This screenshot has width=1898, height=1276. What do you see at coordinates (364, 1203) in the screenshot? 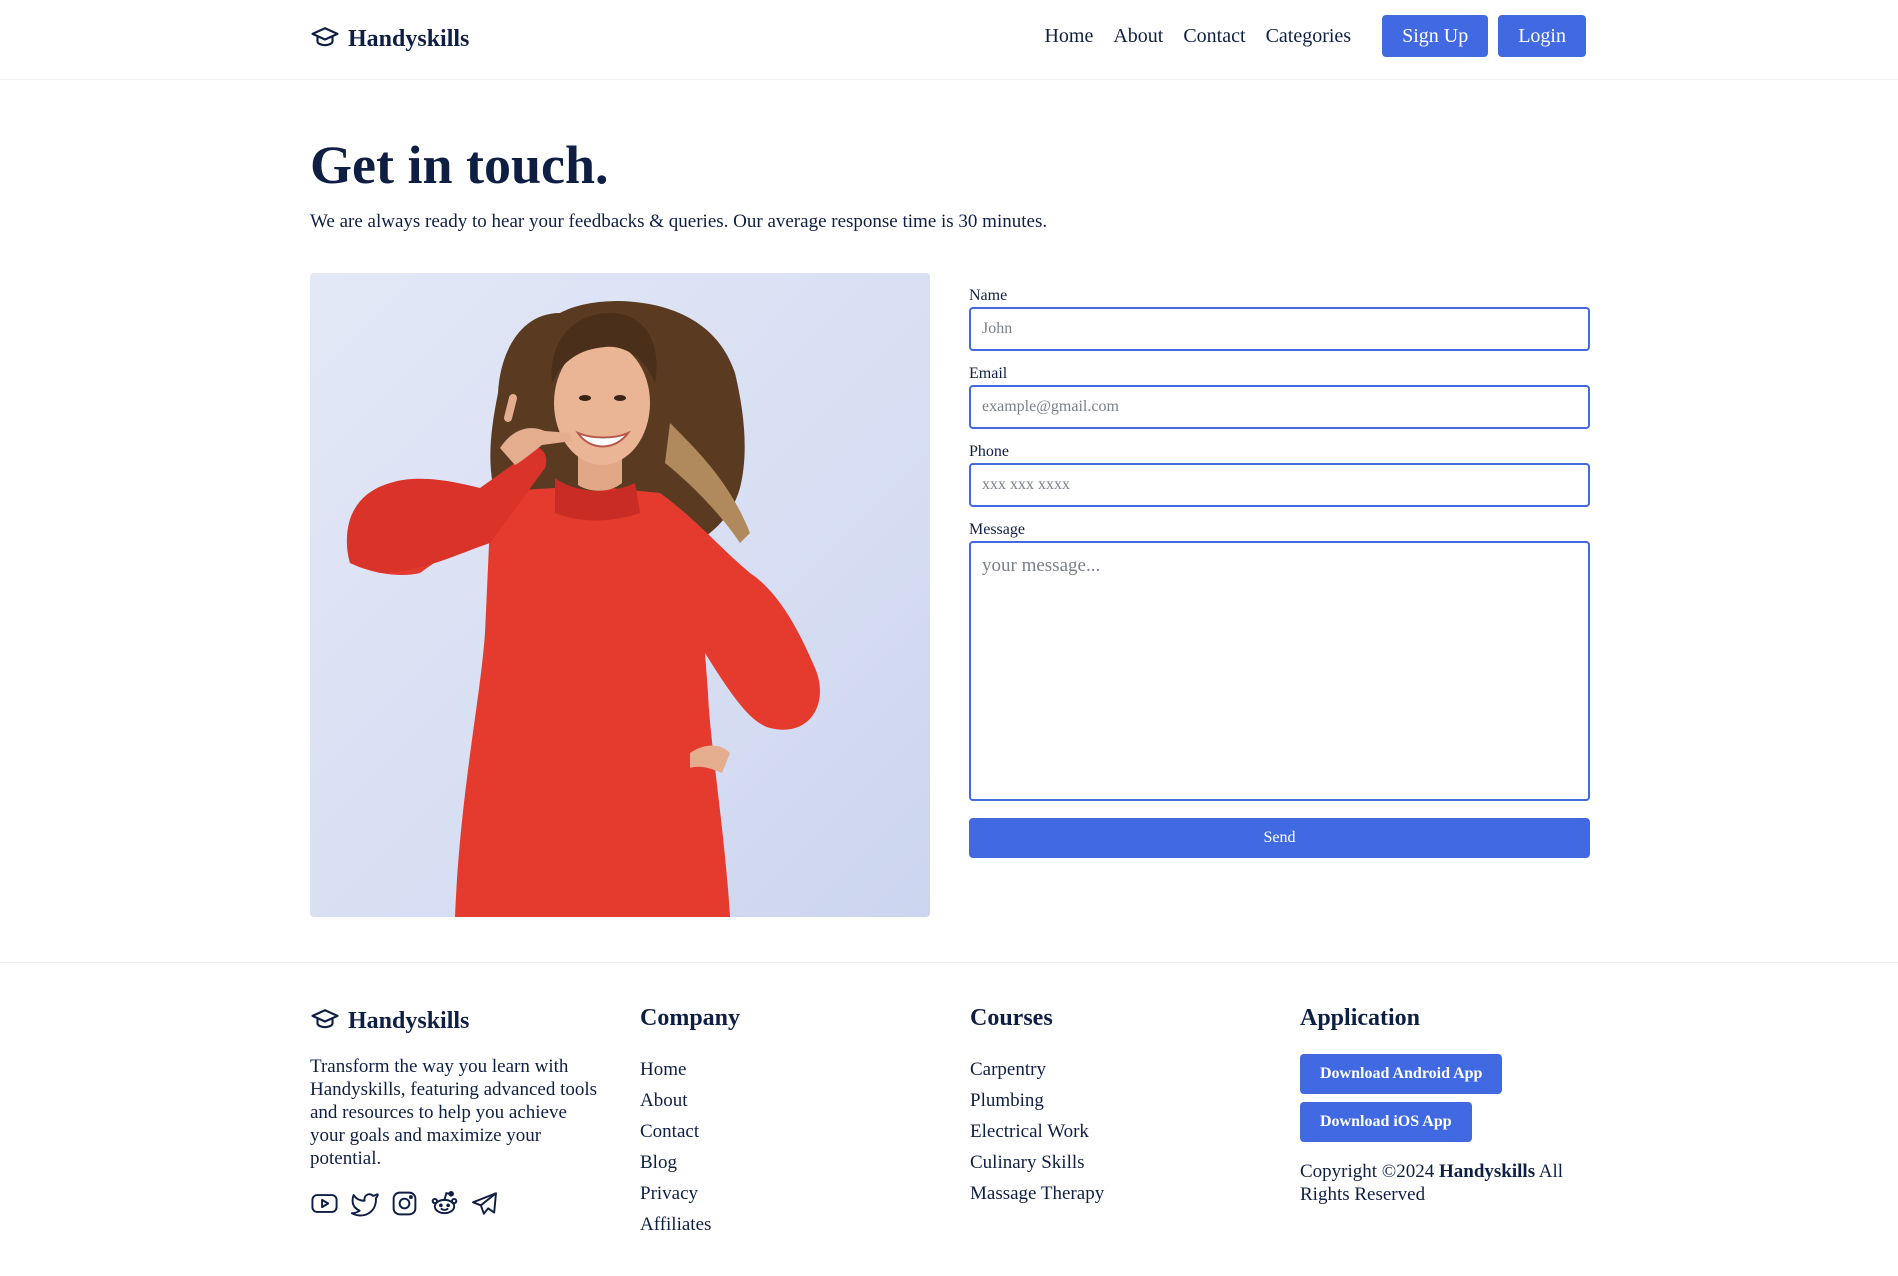
I see `twitter-icon` at bounding box center [364, 1203].